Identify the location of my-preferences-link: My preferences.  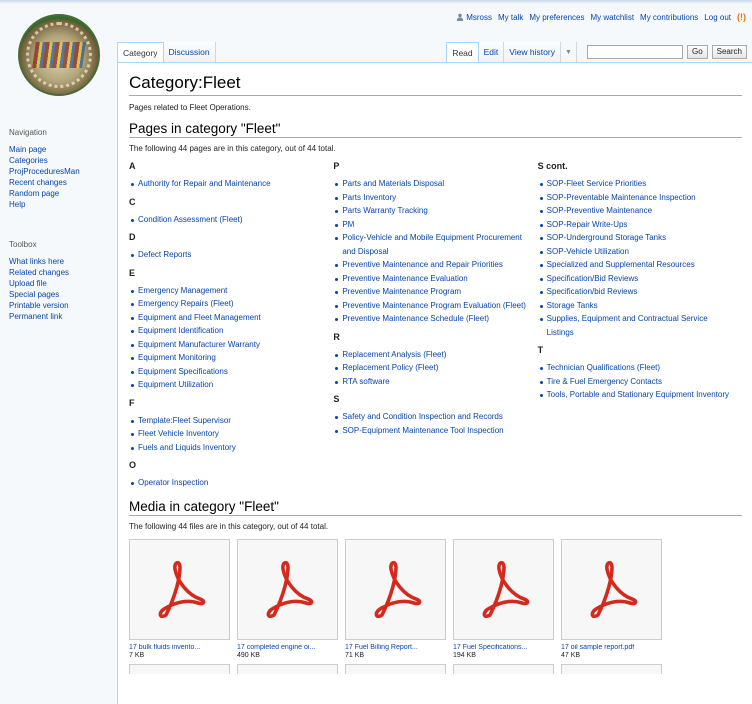
(556, 17).